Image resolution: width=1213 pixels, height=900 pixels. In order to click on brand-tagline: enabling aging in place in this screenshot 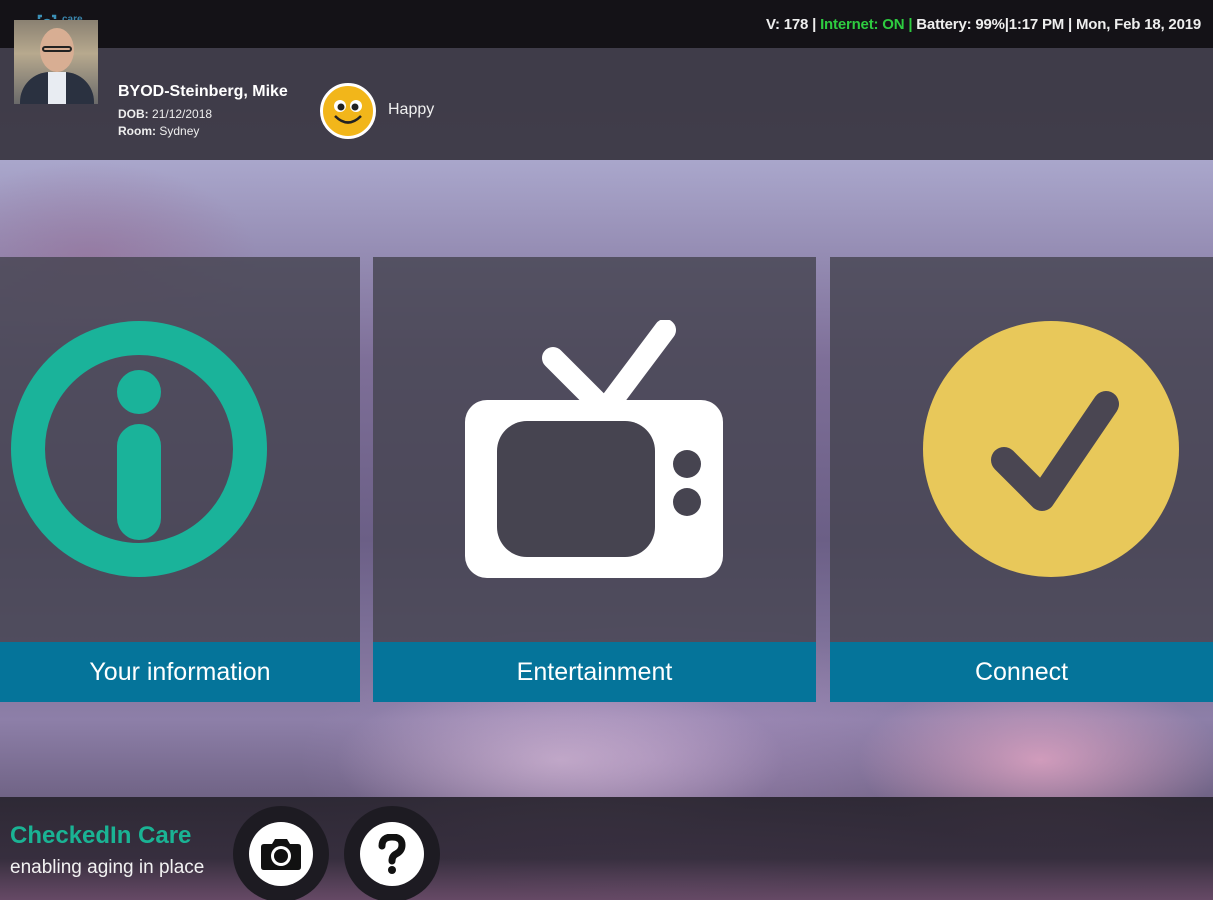, I will do `click(107, 867)`.